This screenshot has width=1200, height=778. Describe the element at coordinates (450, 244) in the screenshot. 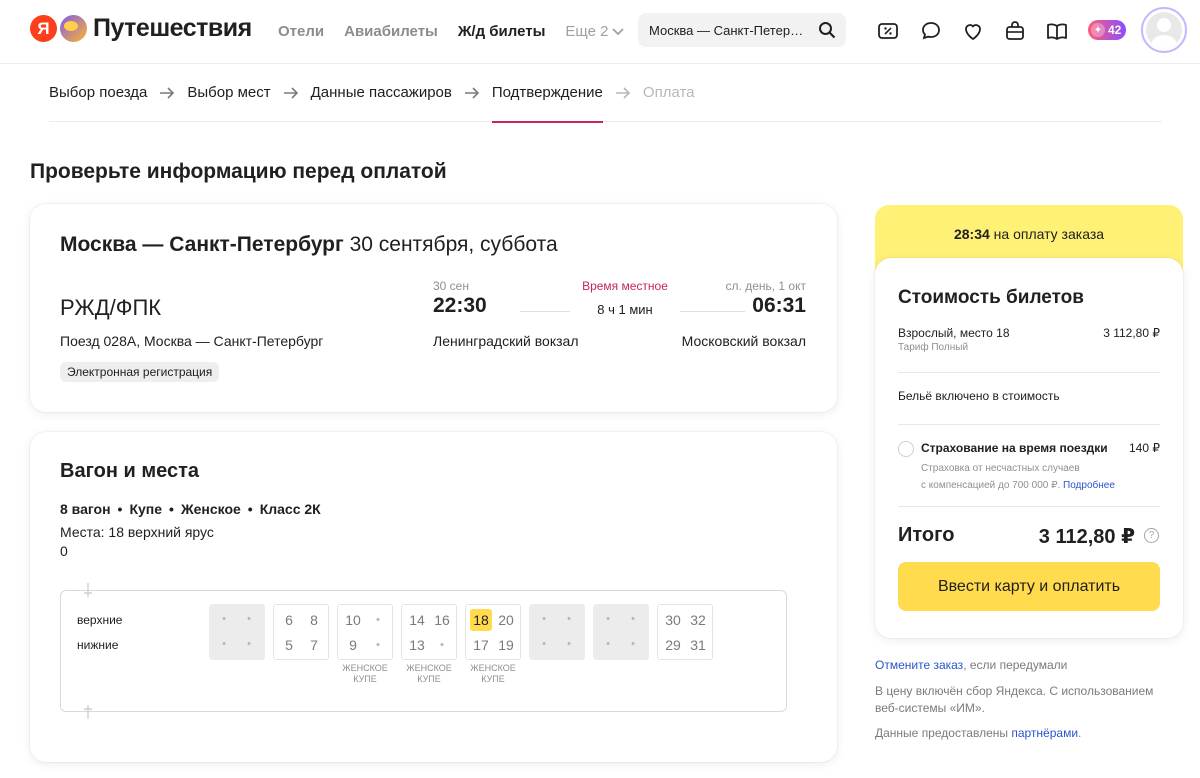

I see `route-date: 30 сентября, суббота` at that location.